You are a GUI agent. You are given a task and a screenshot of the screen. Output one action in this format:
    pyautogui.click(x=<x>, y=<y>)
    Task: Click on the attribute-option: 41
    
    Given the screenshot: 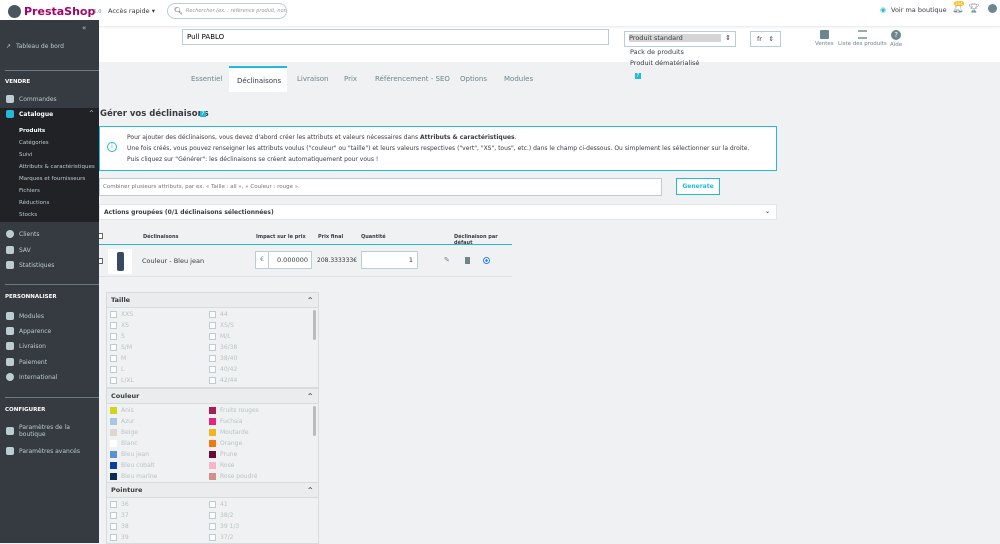 What is the action you would take?
    pyautogui.click(x=258, y=506)
    